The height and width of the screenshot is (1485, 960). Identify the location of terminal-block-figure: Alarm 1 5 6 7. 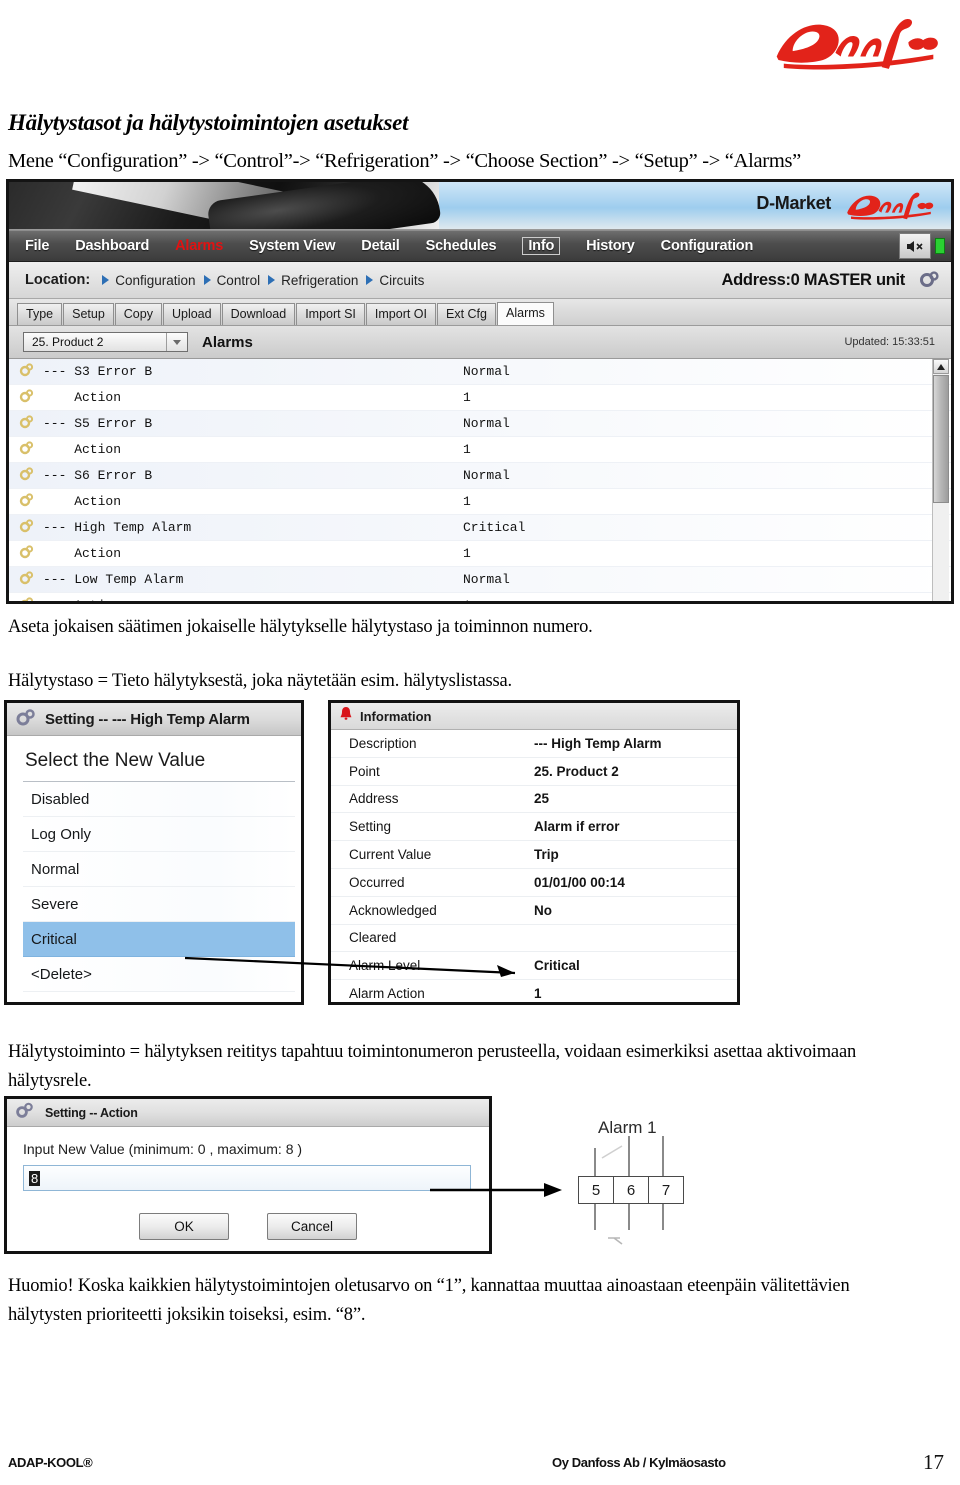
(660, 1193).